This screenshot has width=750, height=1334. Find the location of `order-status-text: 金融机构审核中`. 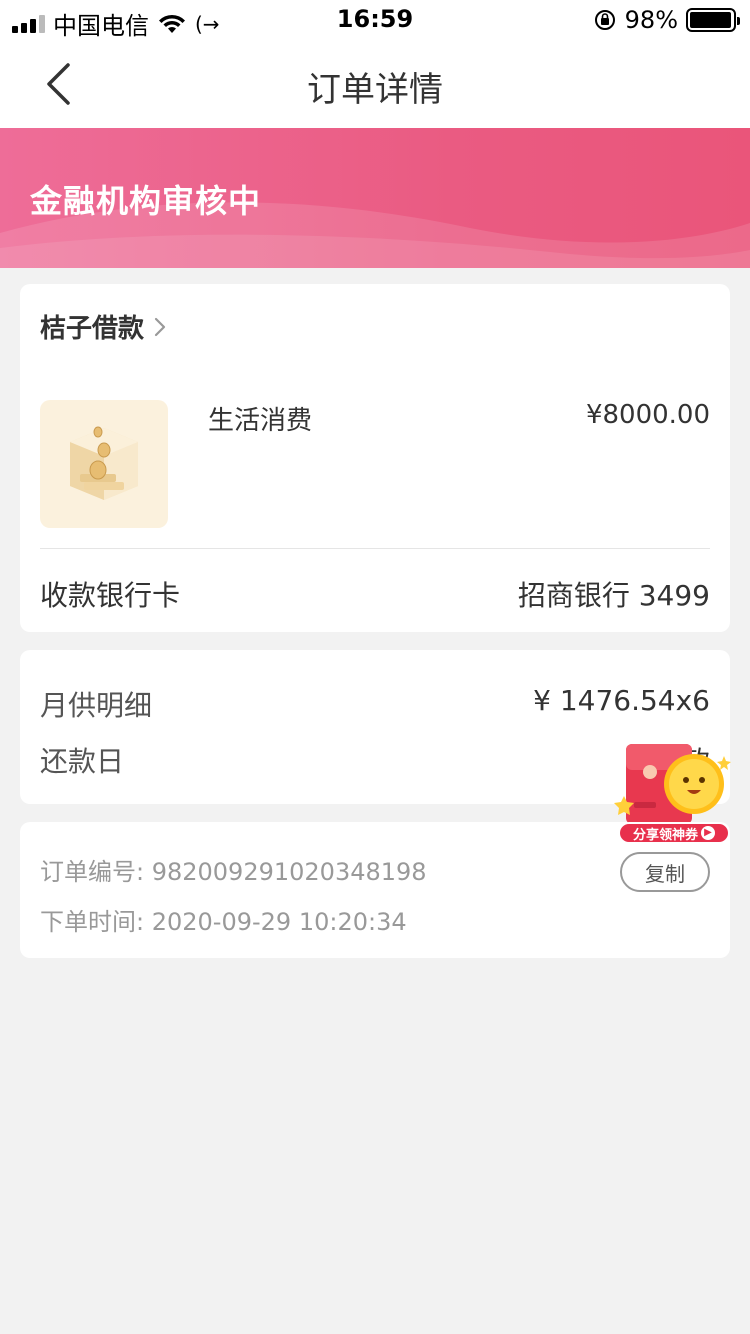

order-status-text: 金融机构审核中 is located at coordinates (146, 201).